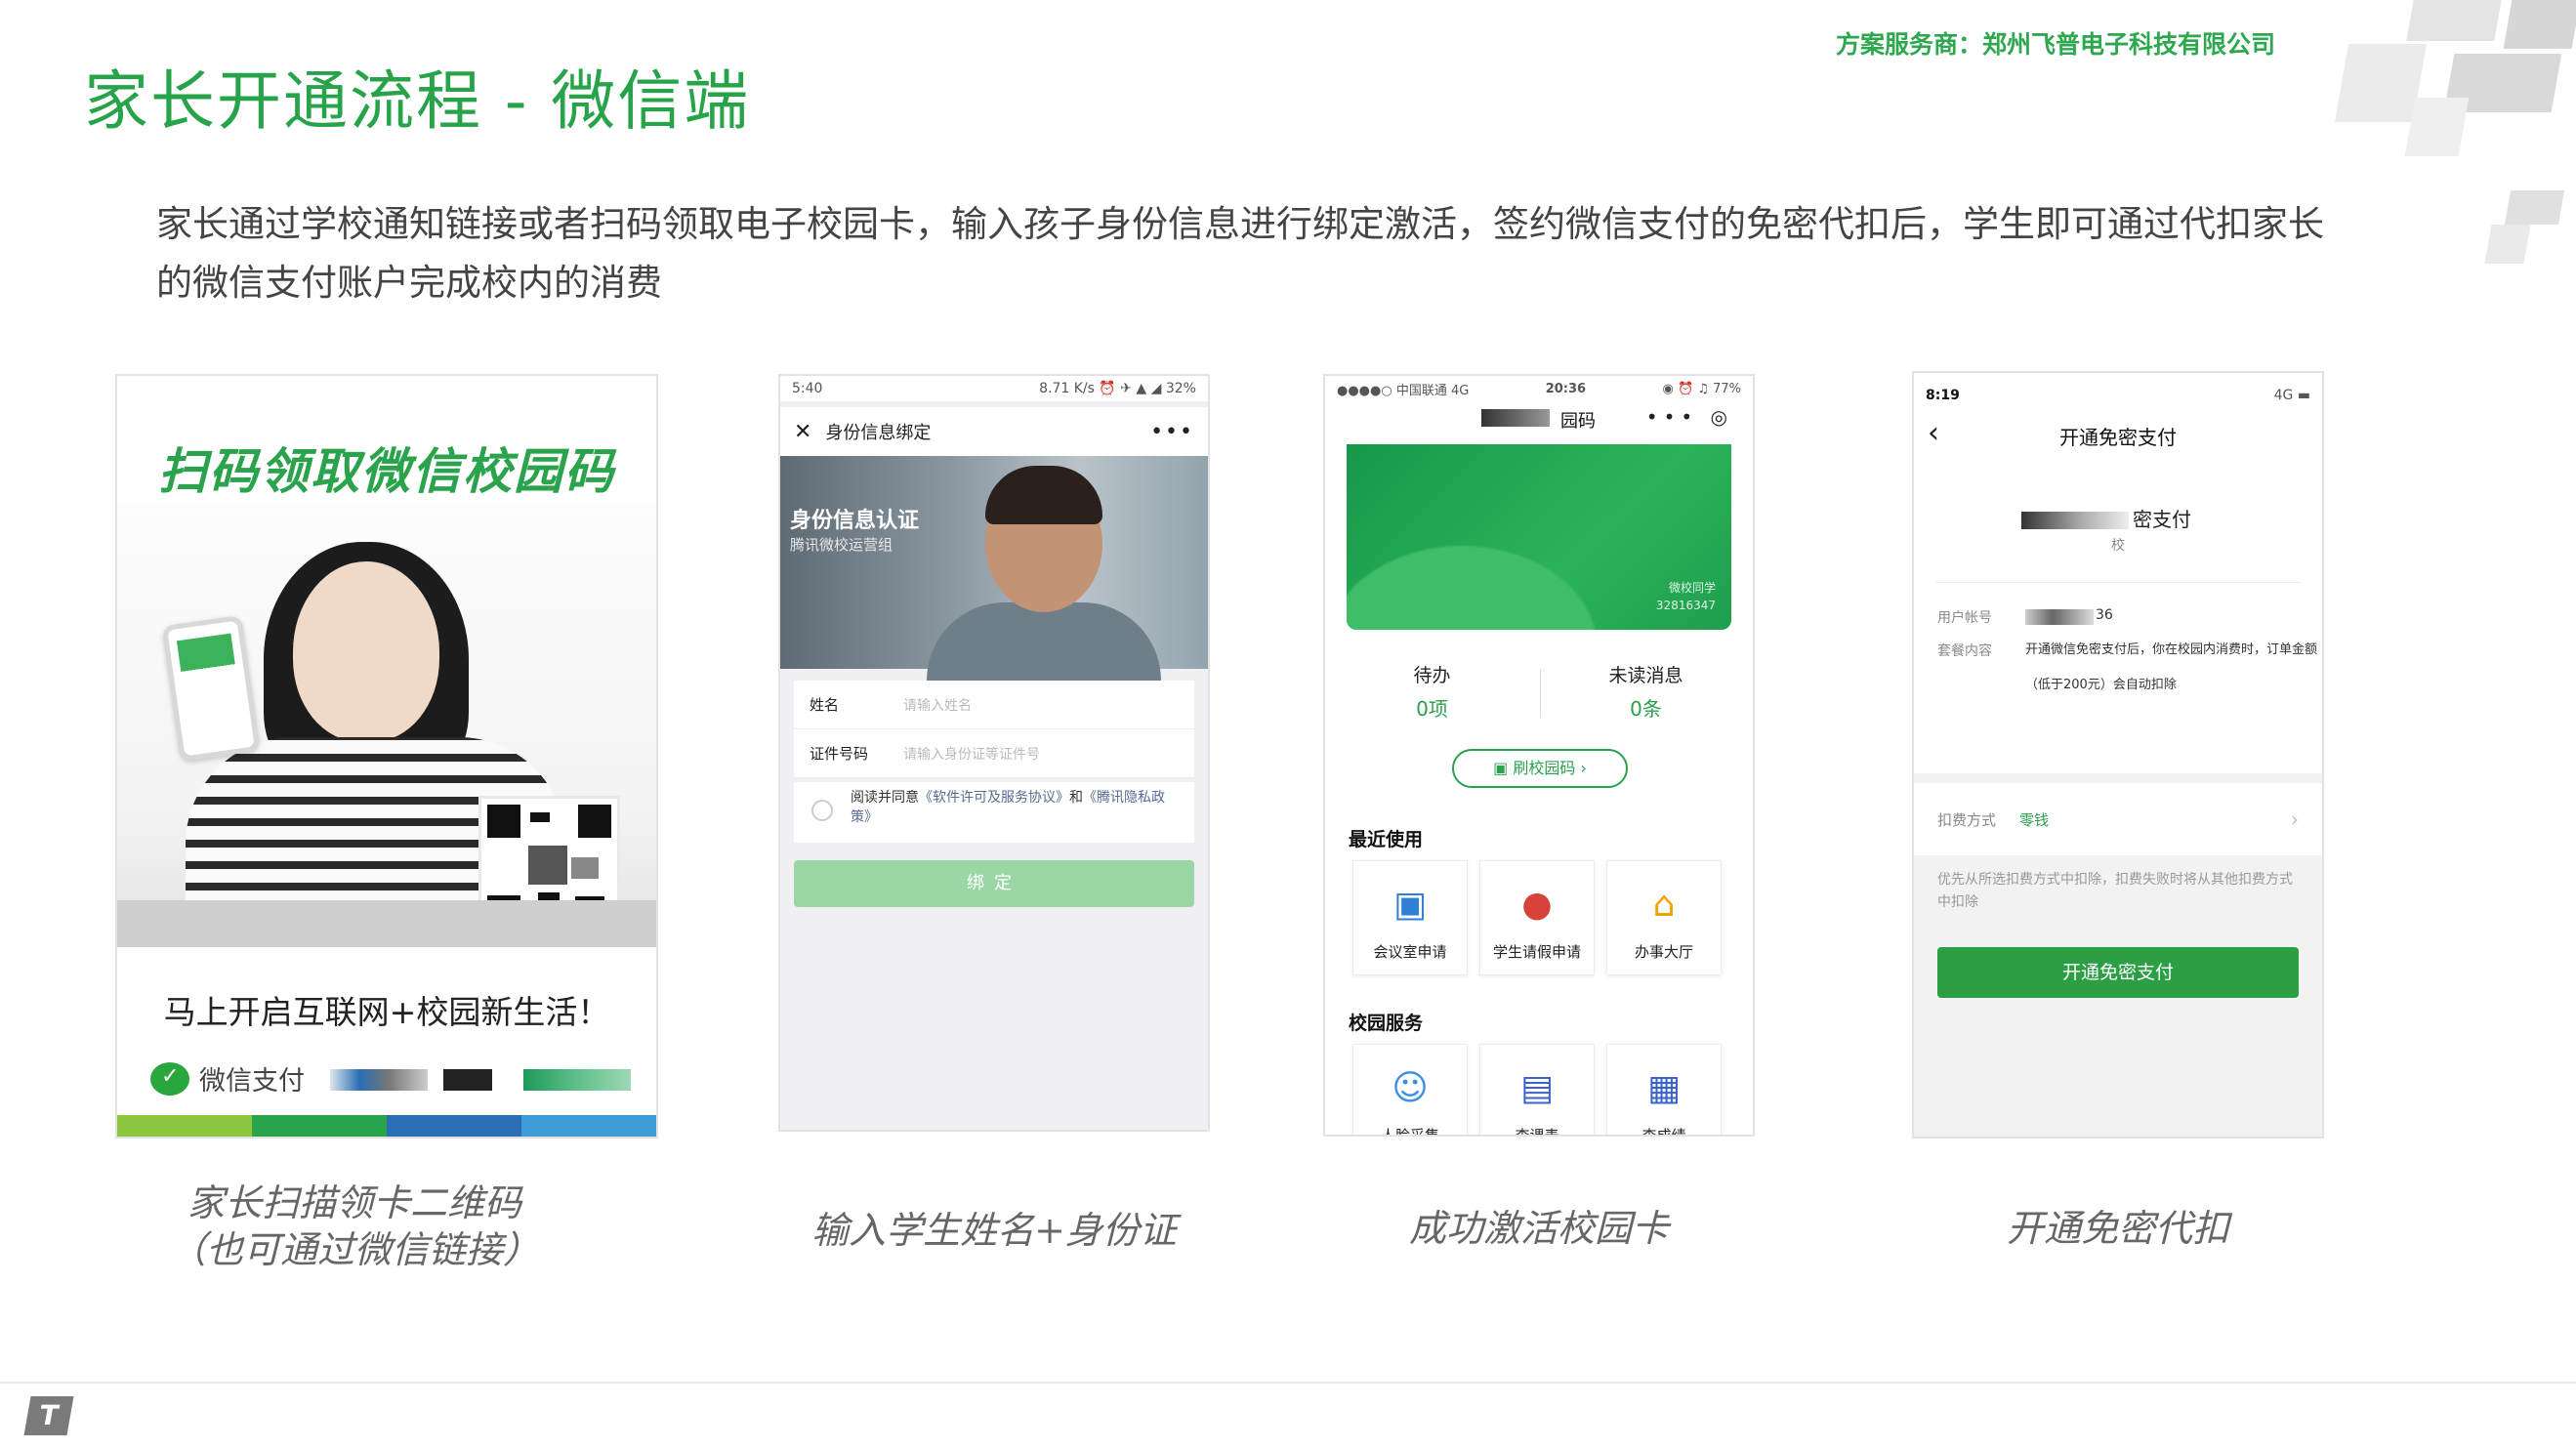 Image resolution: width=2576 pixels, height=1449 pixels. What do you see at coordinates (1537, 1132) in the screenshot?
I see `tile-label: 查课表` at bounding box center [1537, 1132].